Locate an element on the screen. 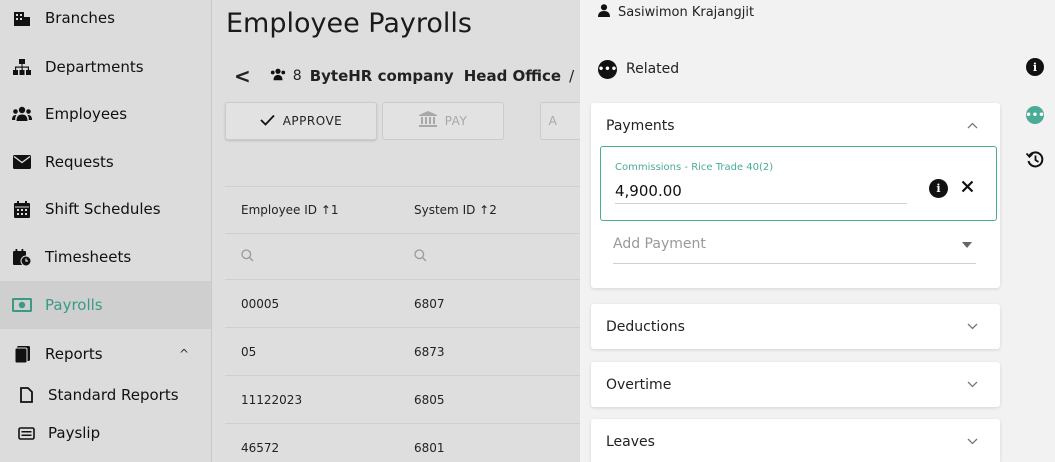 This screenshot has height=462, width=1055. column-header-system-id: System ID ↑2 is located at coordinates (489, 210).